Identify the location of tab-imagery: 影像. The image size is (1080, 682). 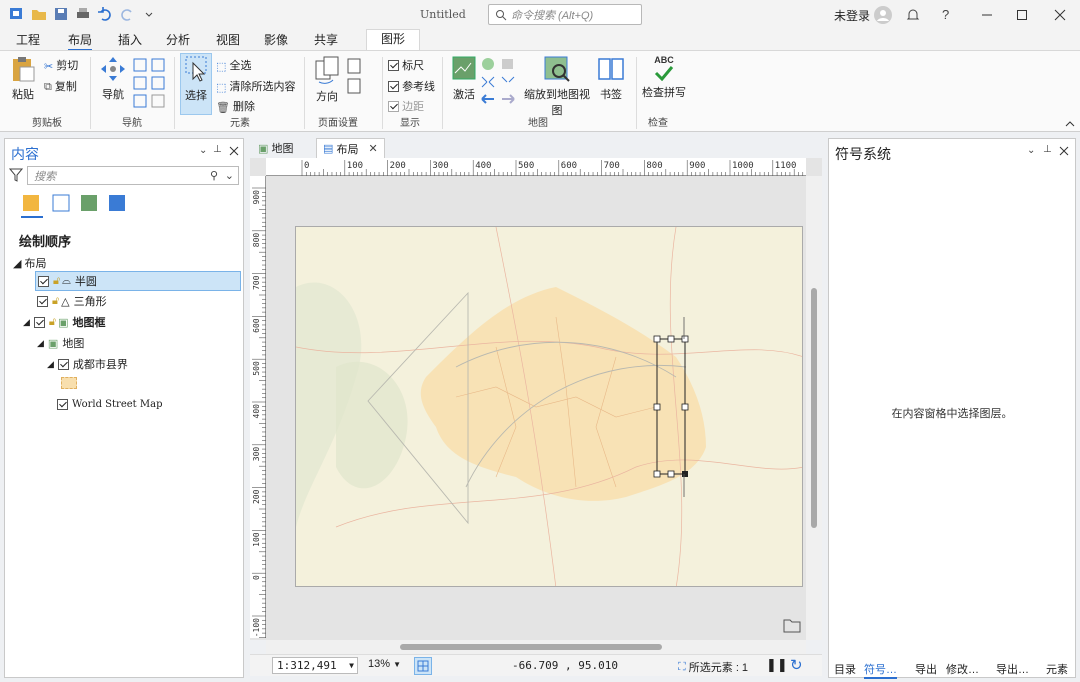
(276, 39).